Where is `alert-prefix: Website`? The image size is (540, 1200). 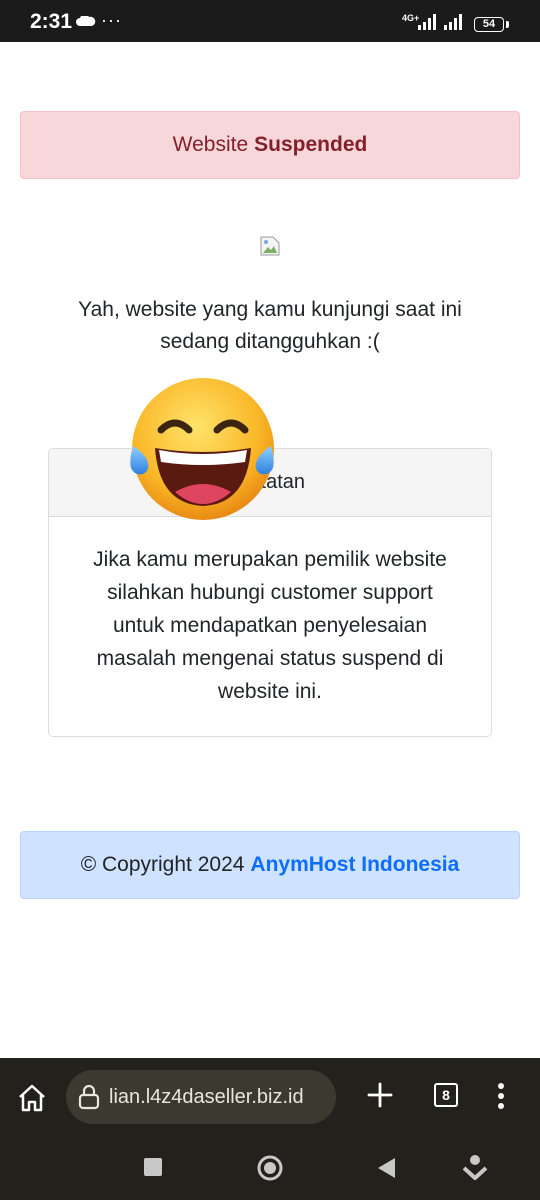 alert-prefix: Website is located at coordinates (210, 144).